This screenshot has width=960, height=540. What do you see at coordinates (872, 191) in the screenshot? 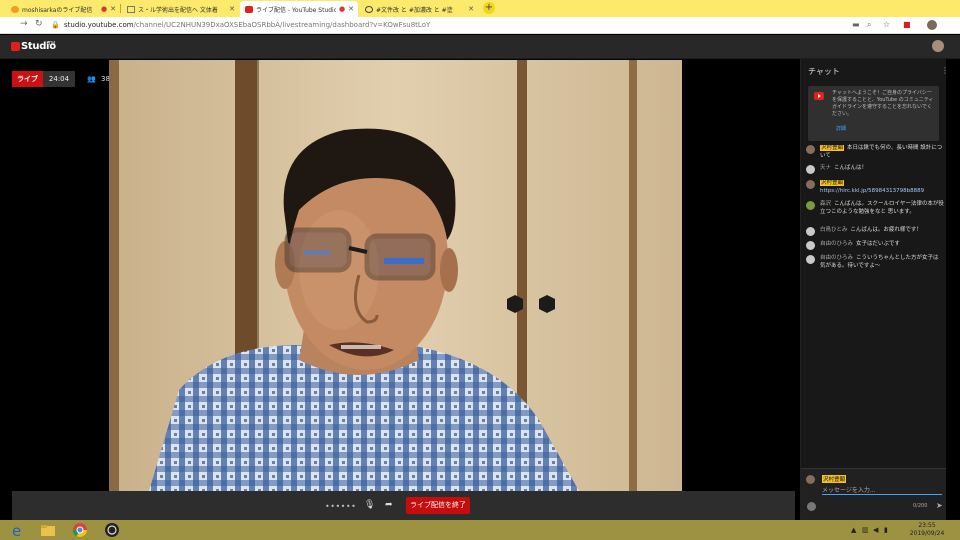
I see `message-link: https://hirc.kkl.jp/58984313798b8889` at bounding box center [872, 191].